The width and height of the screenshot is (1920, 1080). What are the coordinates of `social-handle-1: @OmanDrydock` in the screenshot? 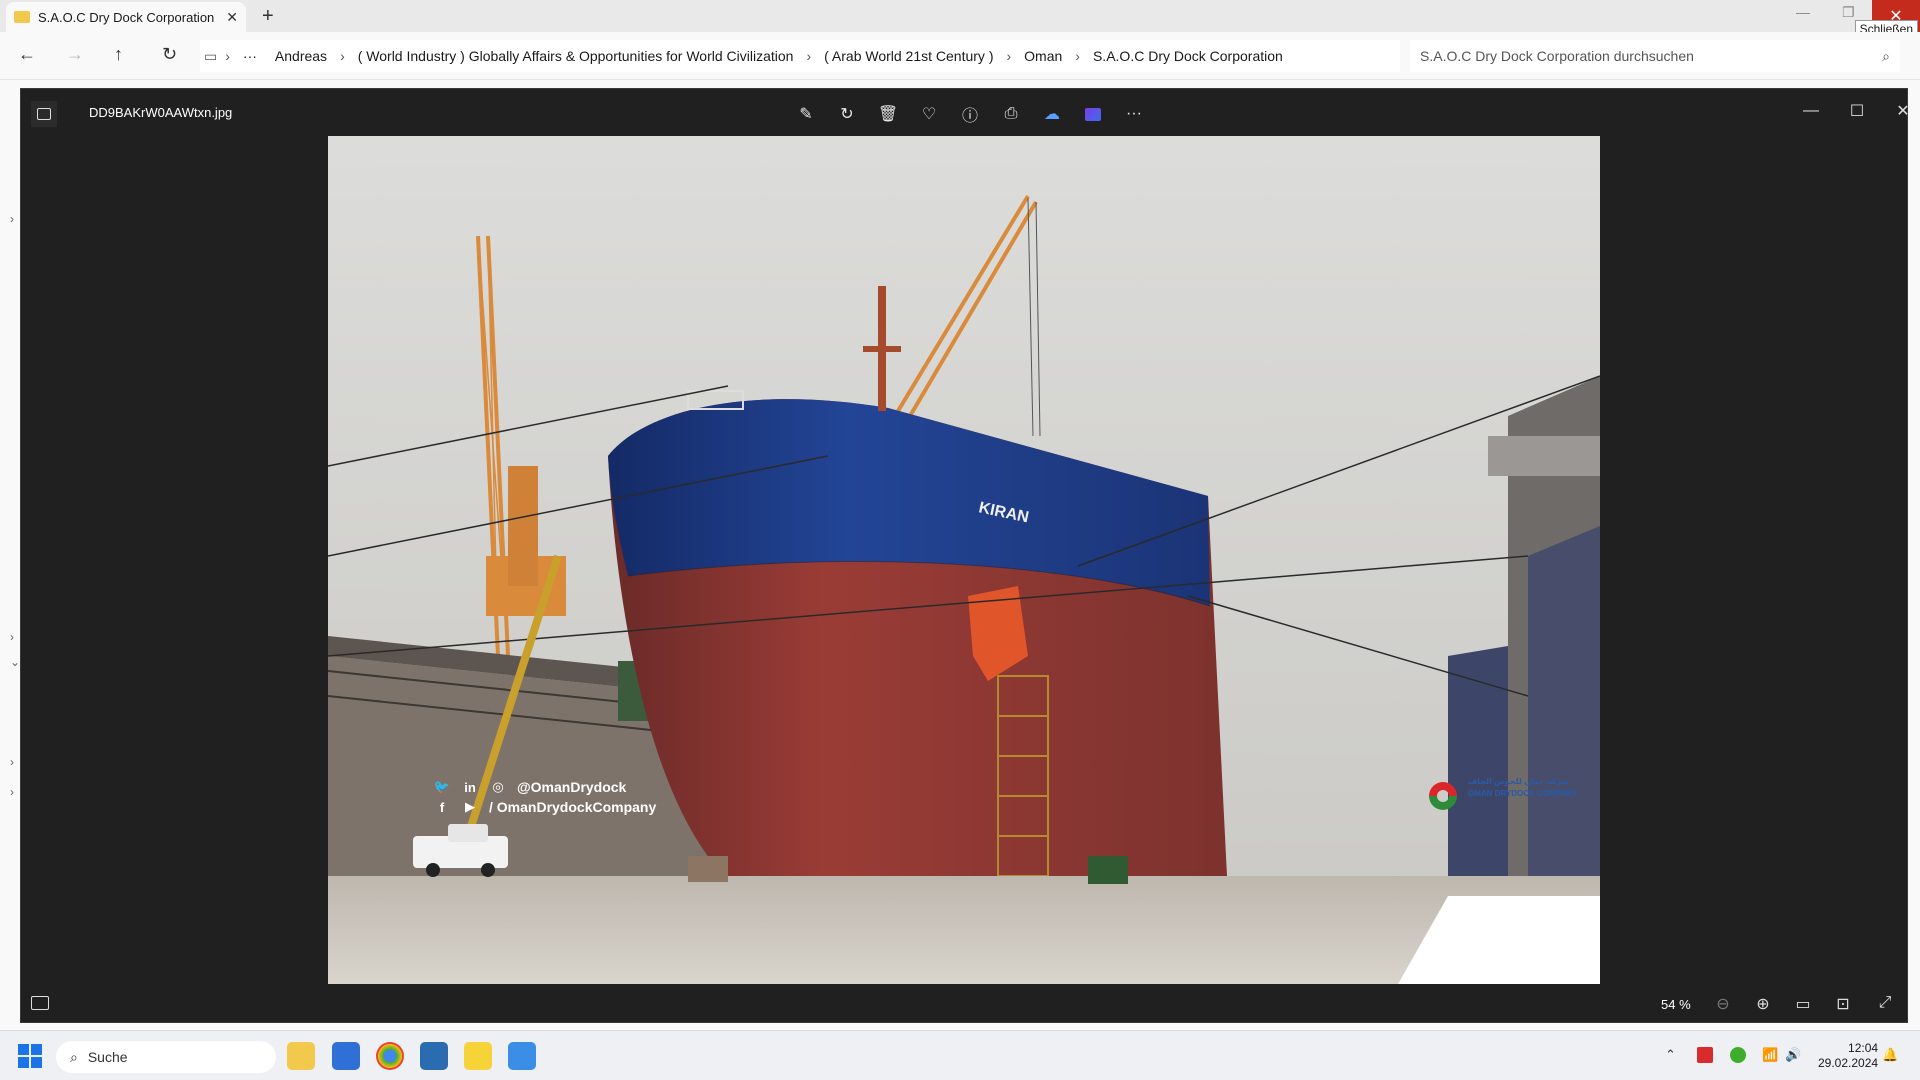 It's located at (572, 787).